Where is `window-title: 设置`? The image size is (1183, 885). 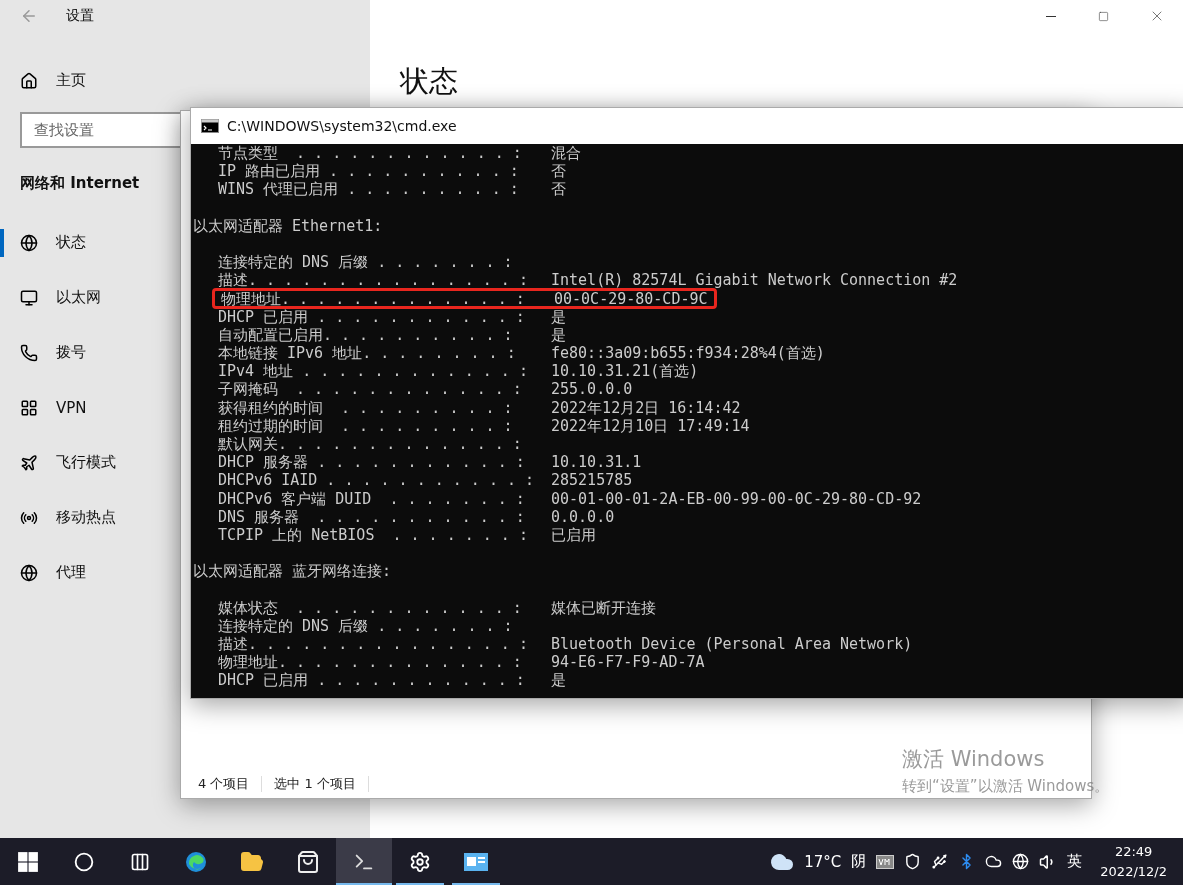
window-title: 设置 is located at coordinates (80, 16).